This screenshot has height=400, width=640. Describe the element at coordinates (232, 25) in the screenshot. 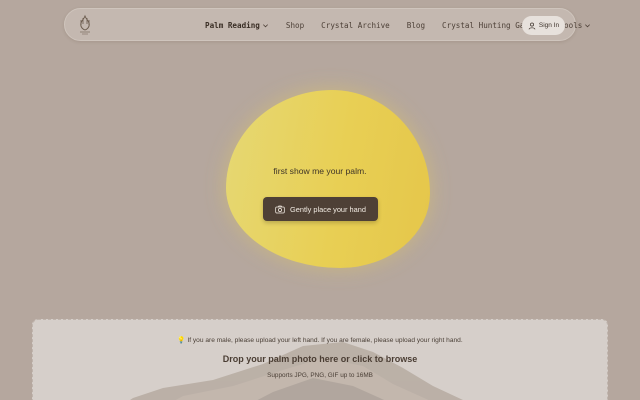

I see `nav-item-label: Palm Reading` at that location.